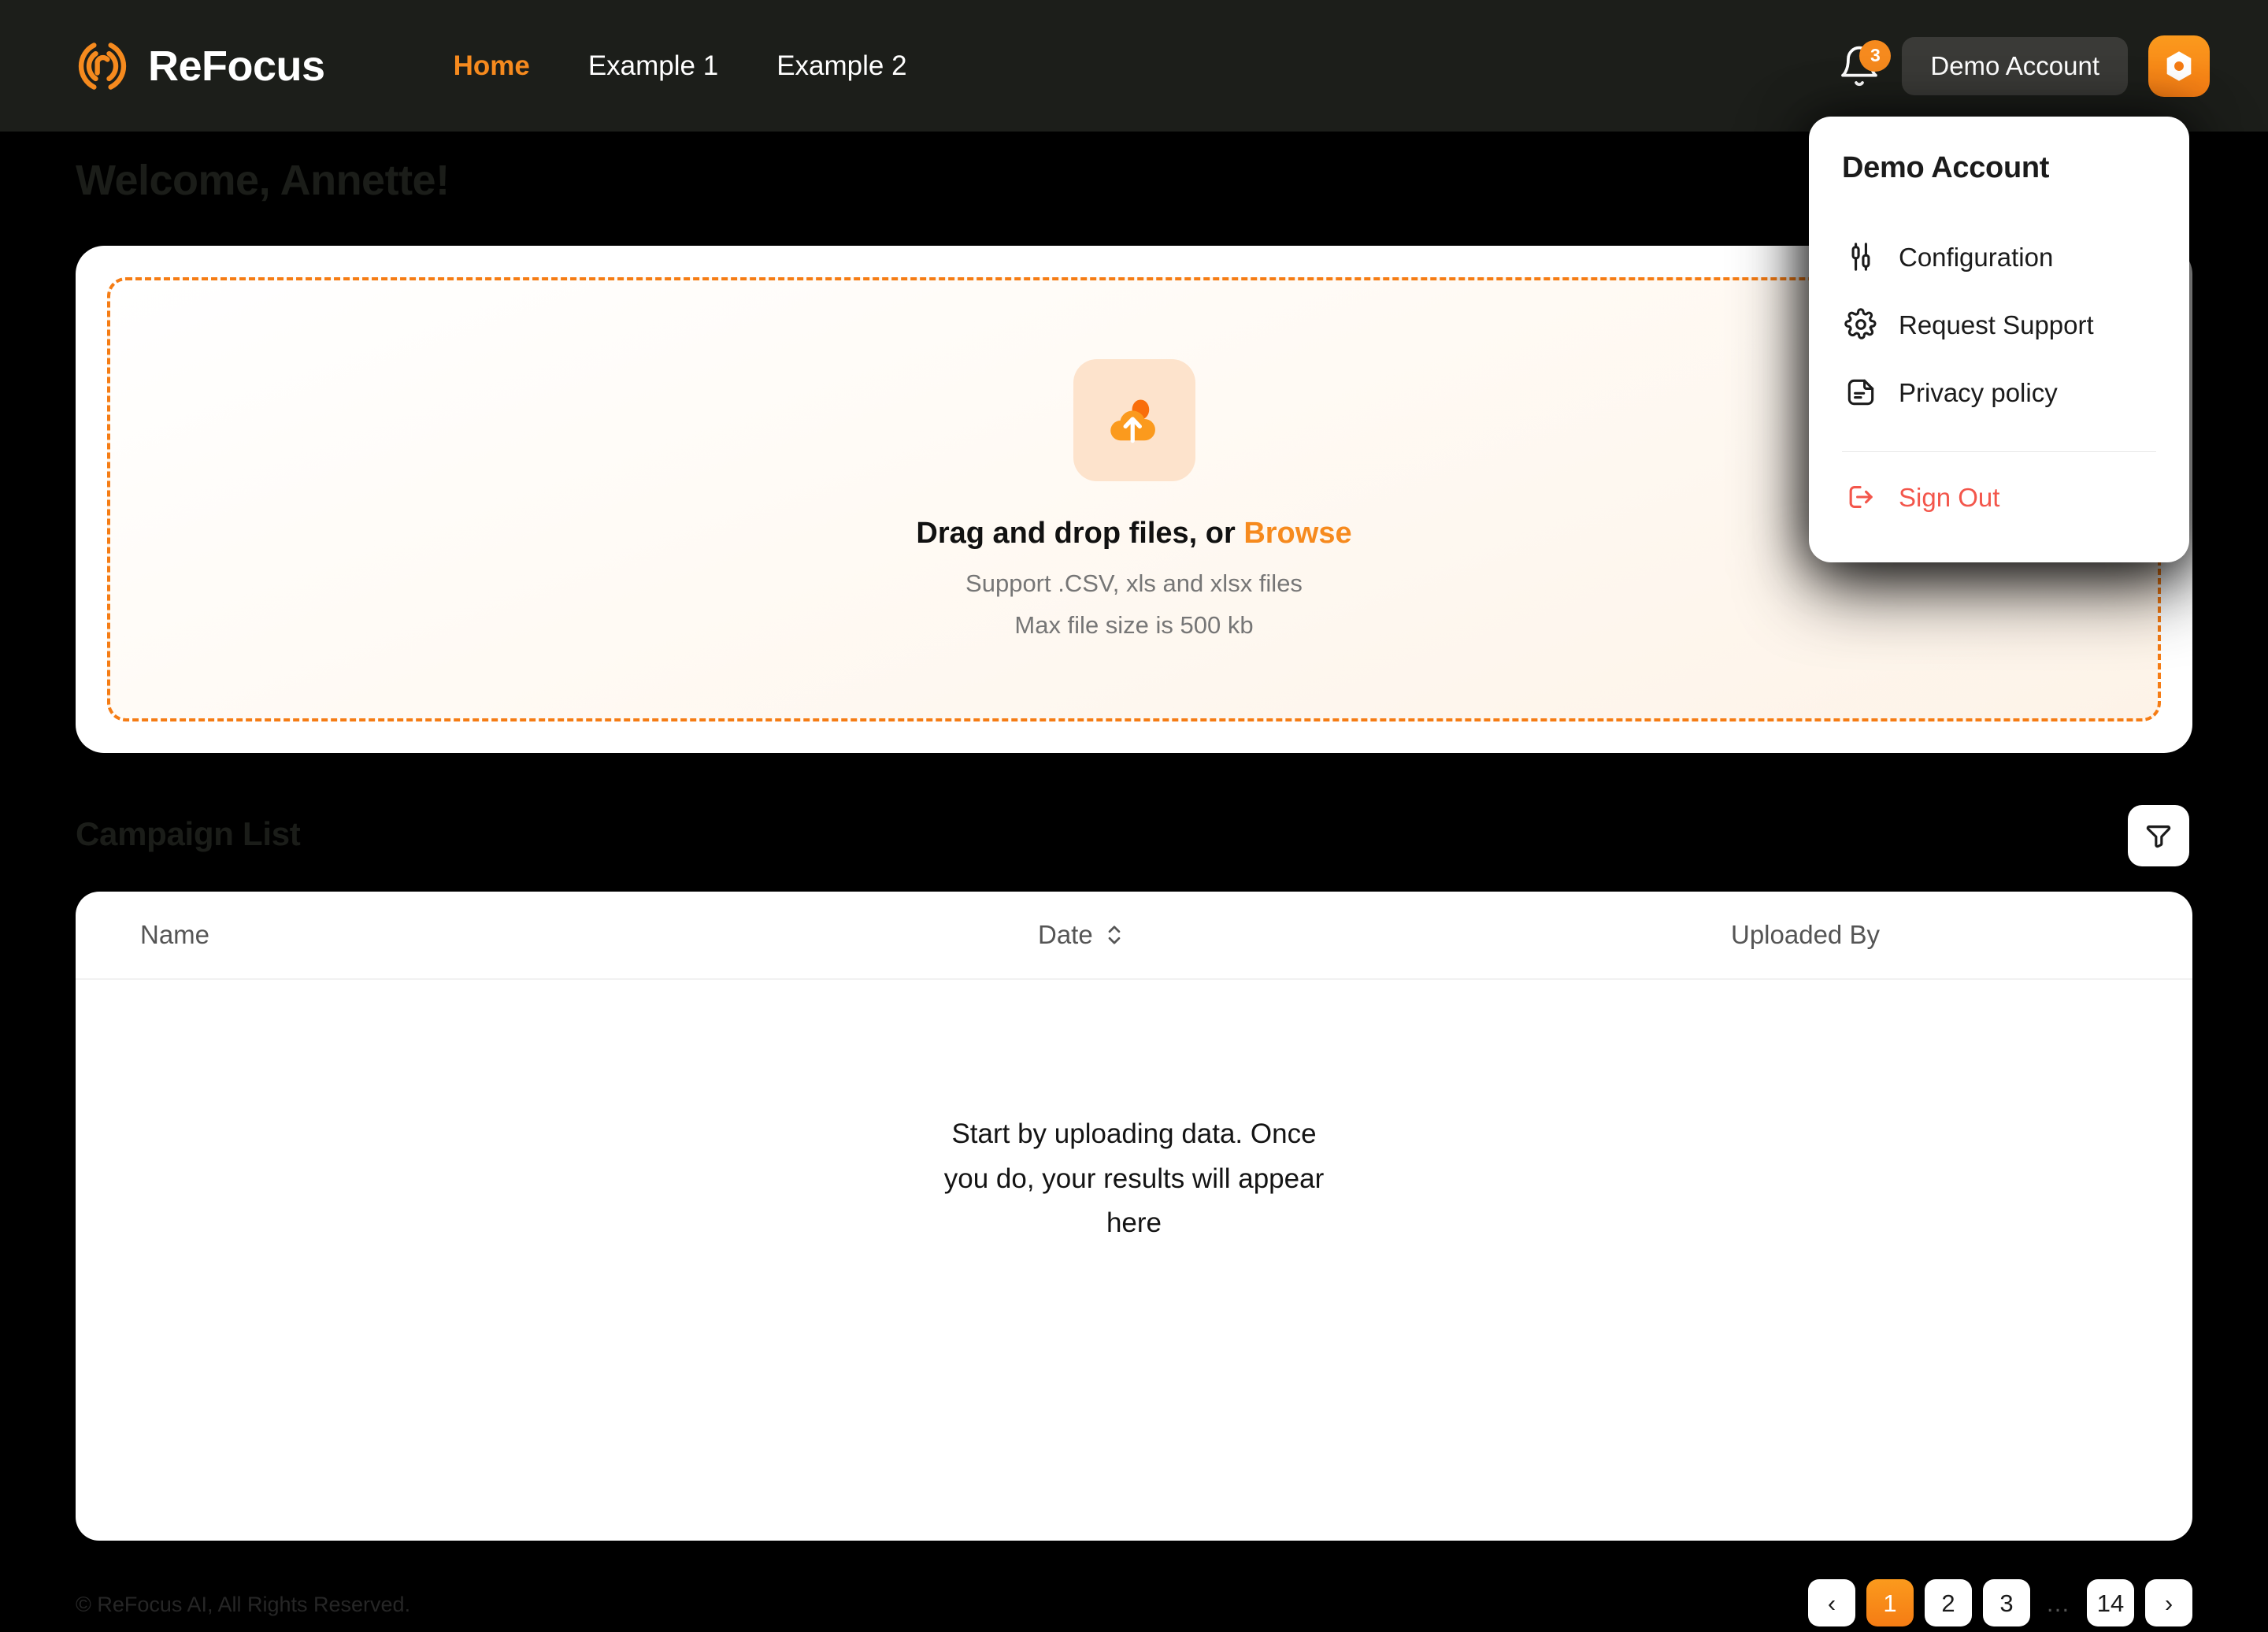  Describe the element at coordinates (491, 66) in the screenshot. I see `nav-link-home: Home` at that location.